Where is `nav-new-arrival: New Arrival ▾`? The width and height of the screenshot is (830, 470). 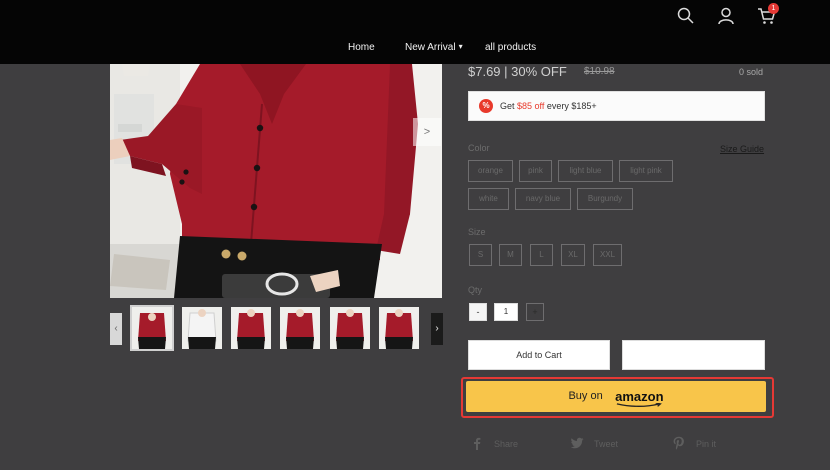 nav-new-arrival: New Arrival ▾ is located at coordinates (434, 47).